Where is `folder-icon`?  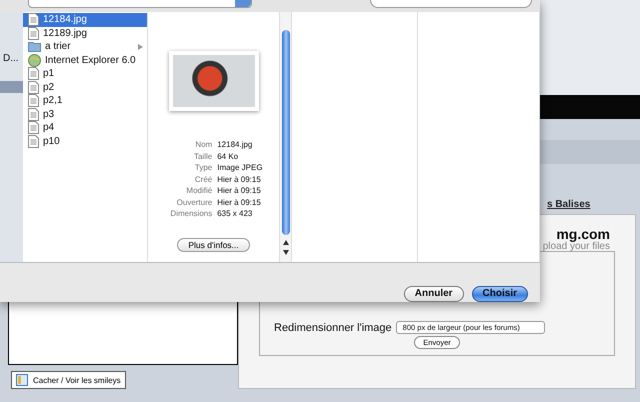 folder-icon is located at coordinates (34, 46).